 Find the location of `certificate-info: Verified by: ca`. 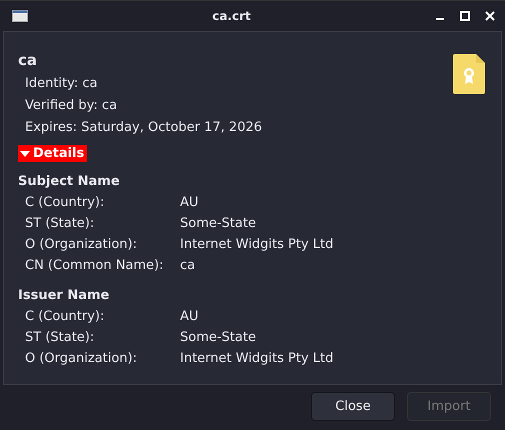

certificate-info: Verified by: ca is located at coordinates (71, 106).